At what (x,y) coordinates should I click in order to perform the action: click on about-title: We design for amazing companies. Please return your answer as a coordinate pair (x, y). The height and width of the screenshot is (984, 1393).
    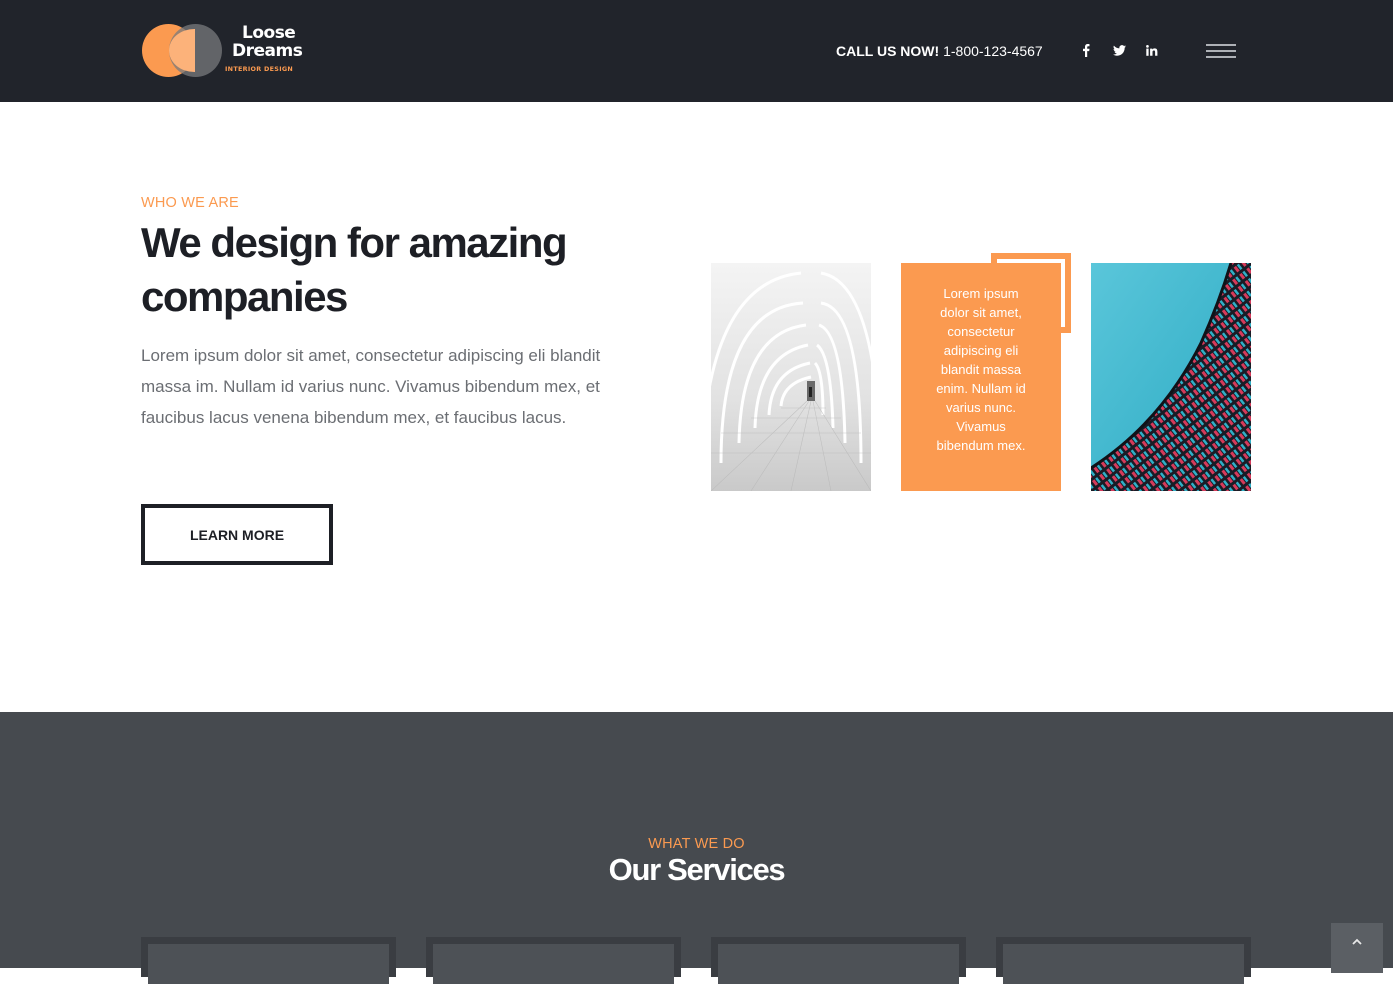
    Looking at the image, I should click on (354, 269).